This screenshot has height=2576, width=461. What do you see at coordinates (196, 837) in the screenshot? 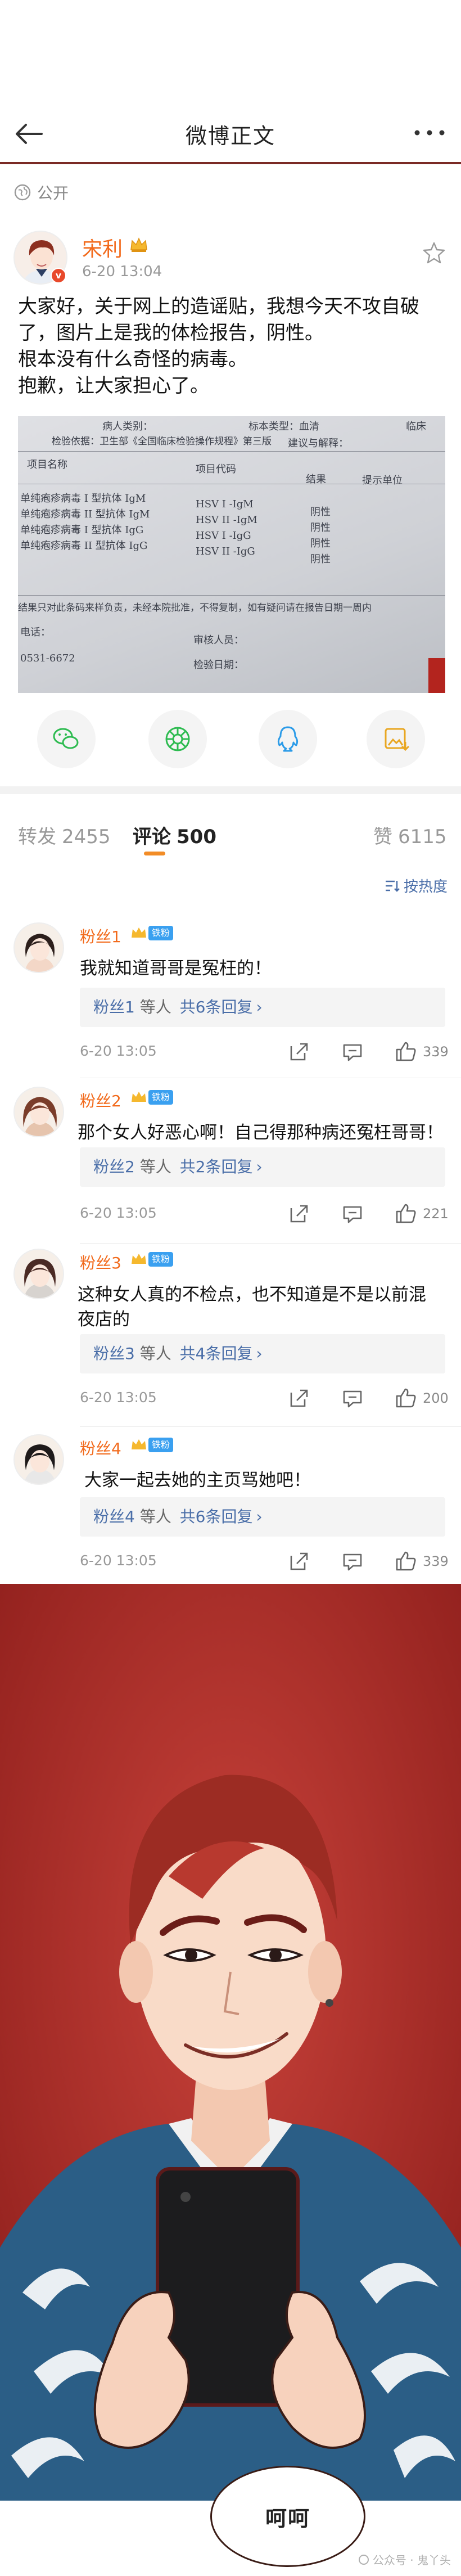
I see `tab-comments-count: 500` at bounding box center [196, 837].